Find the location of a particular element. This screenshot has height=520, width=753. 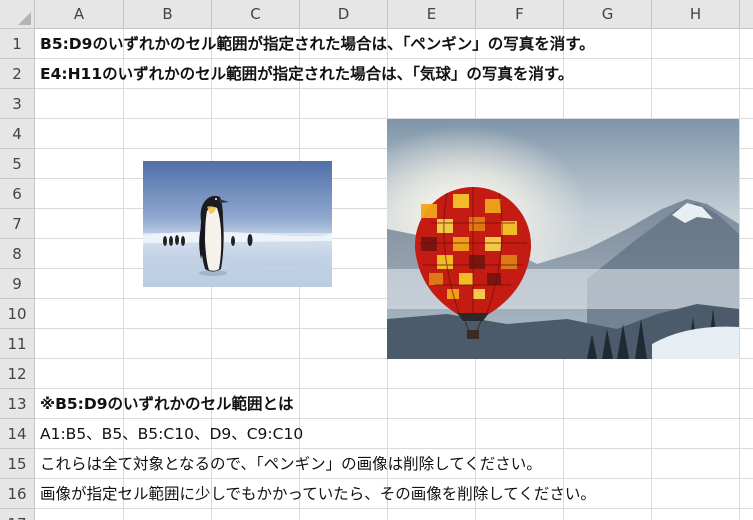

row-header-2: 2 is located at coordinates (17, 74).